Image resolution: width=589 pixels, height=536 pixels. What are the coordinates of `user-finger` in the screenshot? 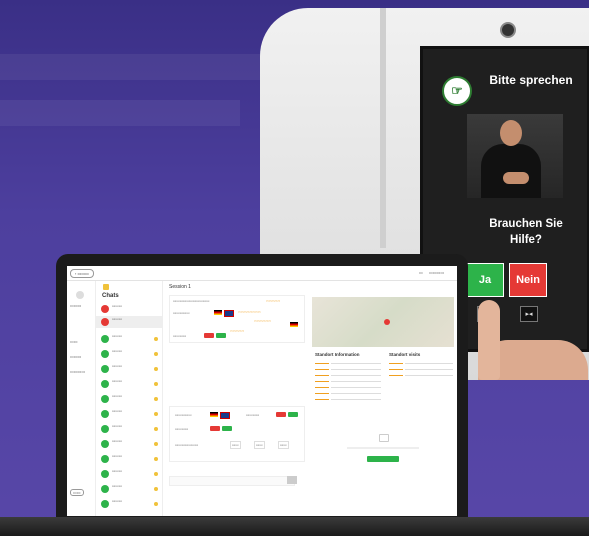 It's located at (489, 340).